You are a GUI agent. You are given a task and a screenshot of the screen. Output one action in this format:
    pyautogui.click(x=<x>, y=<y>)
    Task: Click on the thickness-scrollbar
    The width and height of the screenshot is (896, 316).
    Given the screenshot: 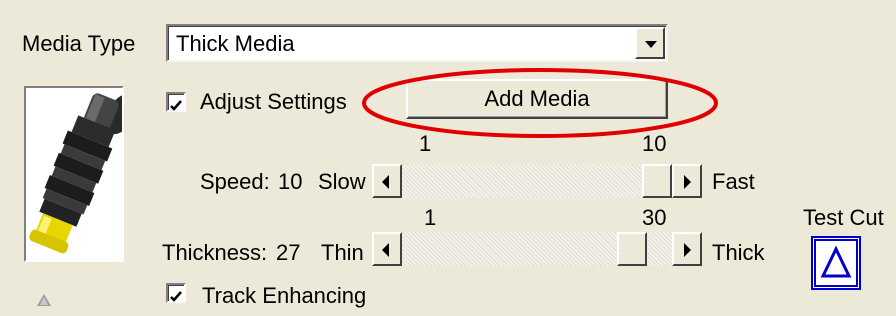 What is the action you would take?
    pyautogui.click(x=537, y=249)
    